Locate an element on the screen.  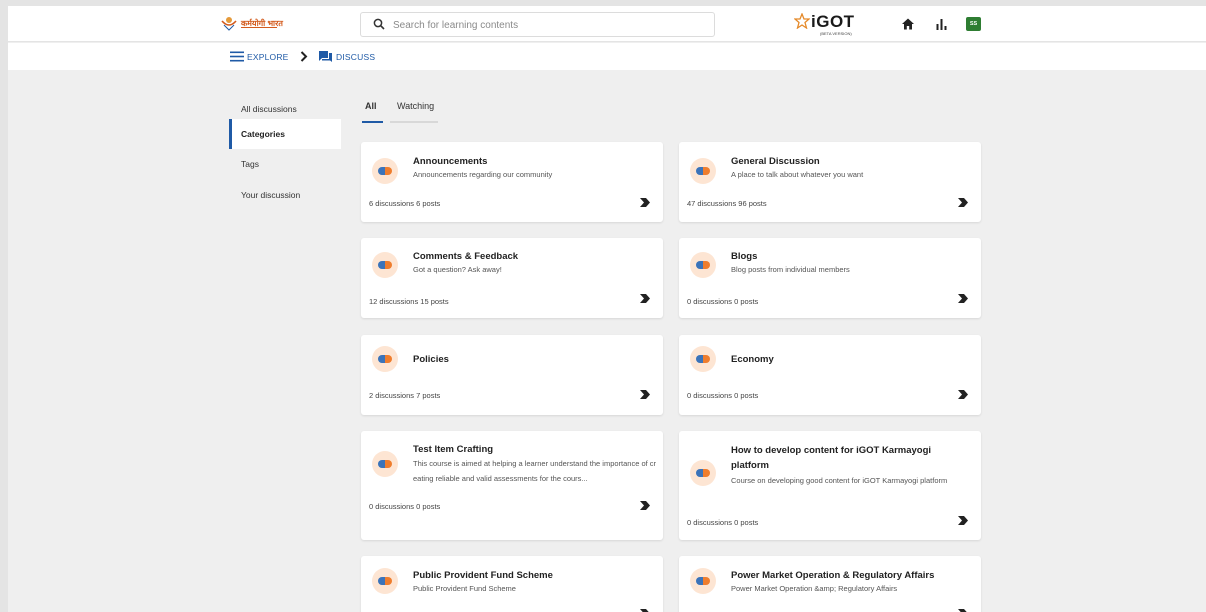
category-stats: 47 discussions 96 posts is located at coordinates (727, 203).